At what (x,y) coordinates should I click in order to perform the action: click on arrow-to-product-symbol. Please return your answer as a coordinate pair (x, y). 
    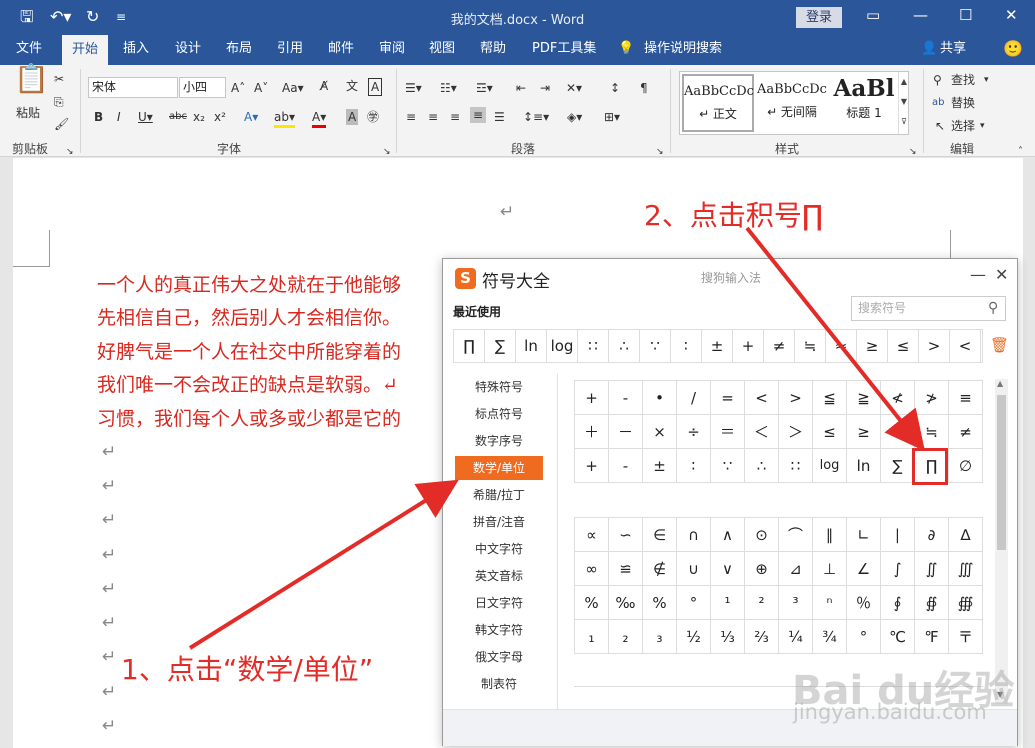
    Looking at the image, I should click on (835, 339).